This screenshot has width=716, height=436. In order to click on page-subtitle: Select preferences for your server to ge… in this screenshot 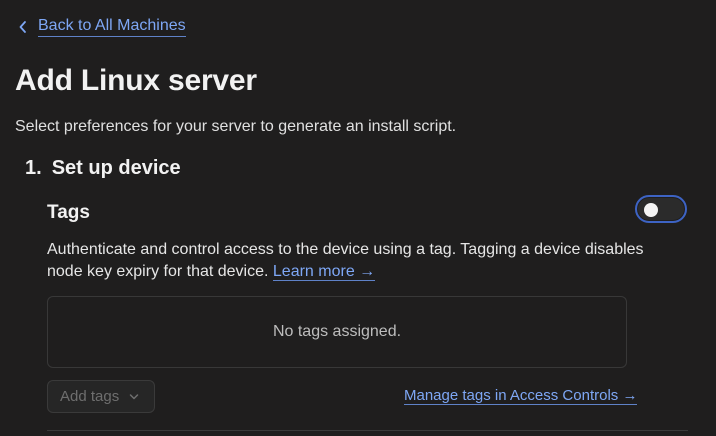, I will do `click(236, 126)`.